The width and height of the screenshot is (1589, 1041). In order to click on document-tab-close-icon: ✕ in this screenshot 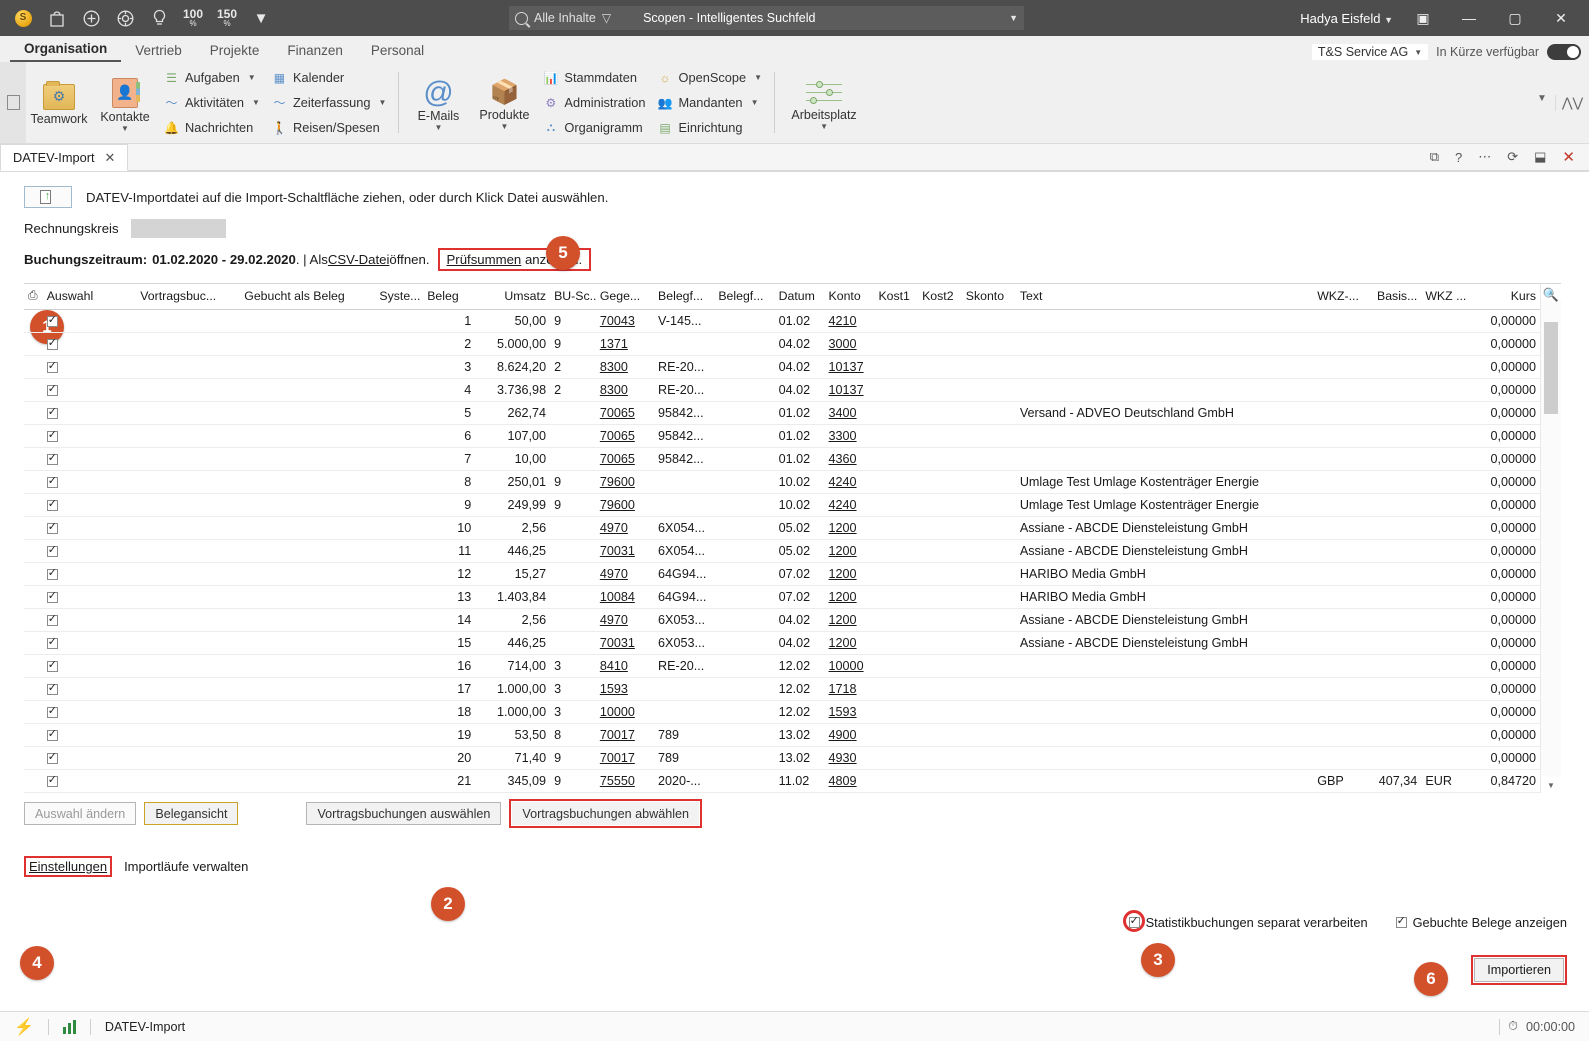, I will do `click(110, 158)`.